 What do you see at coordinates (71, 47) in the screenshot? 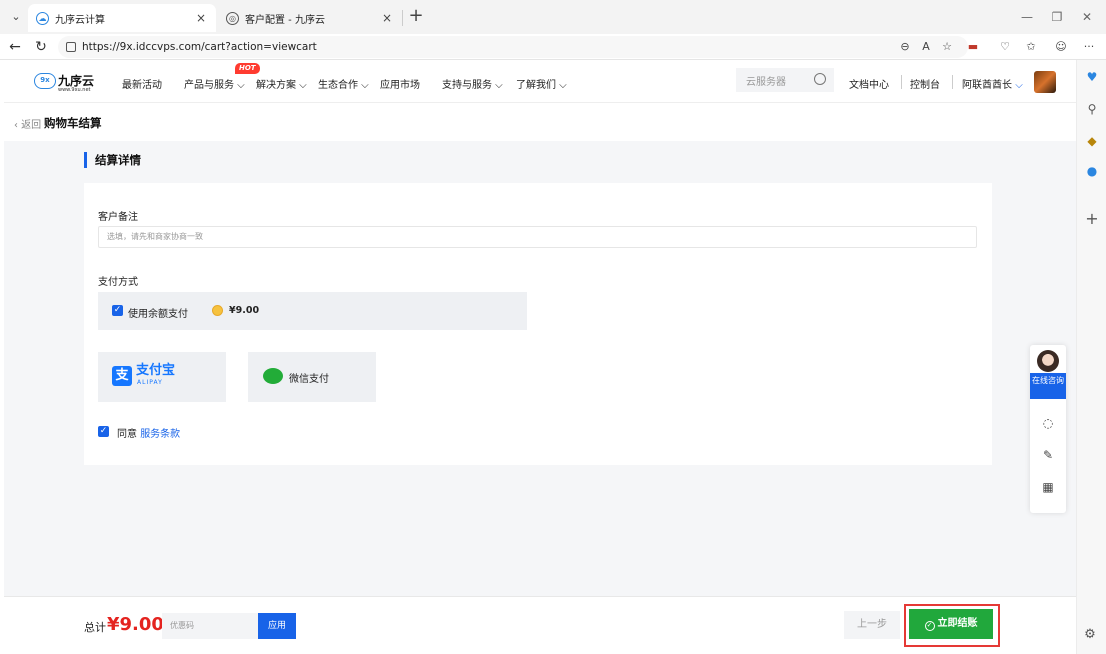
I see `lock-icon` at bounding box center [71, 47].